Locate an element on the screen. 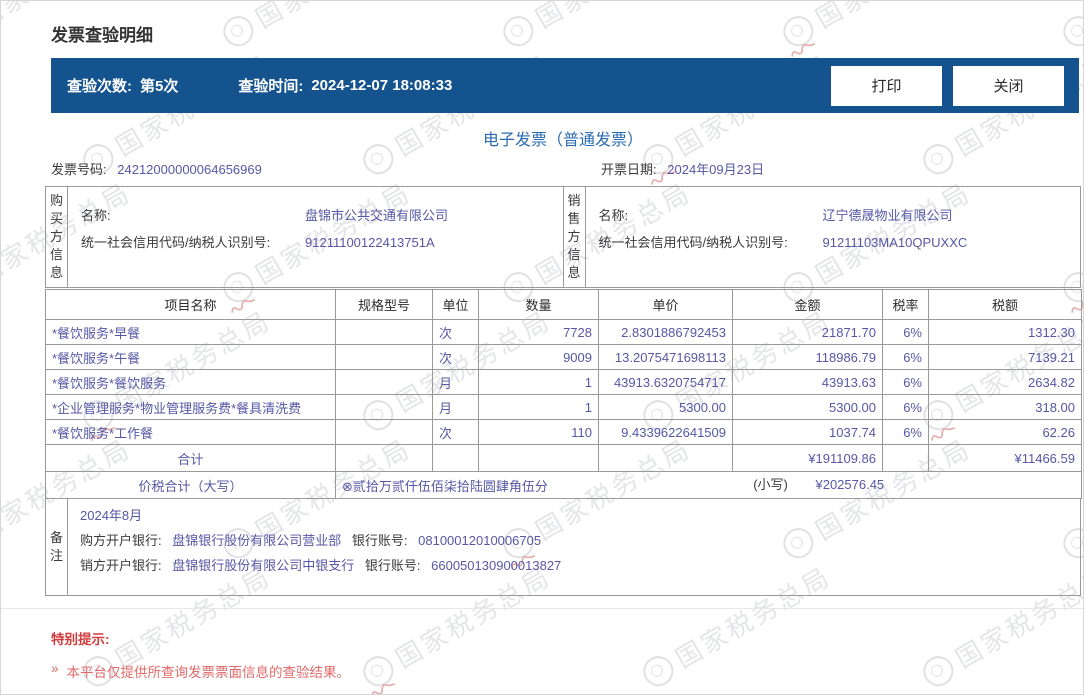 This screenshot has width=1084, height=695. seller-account-value: 660050130900013827 is located at coordinates (496, 565).